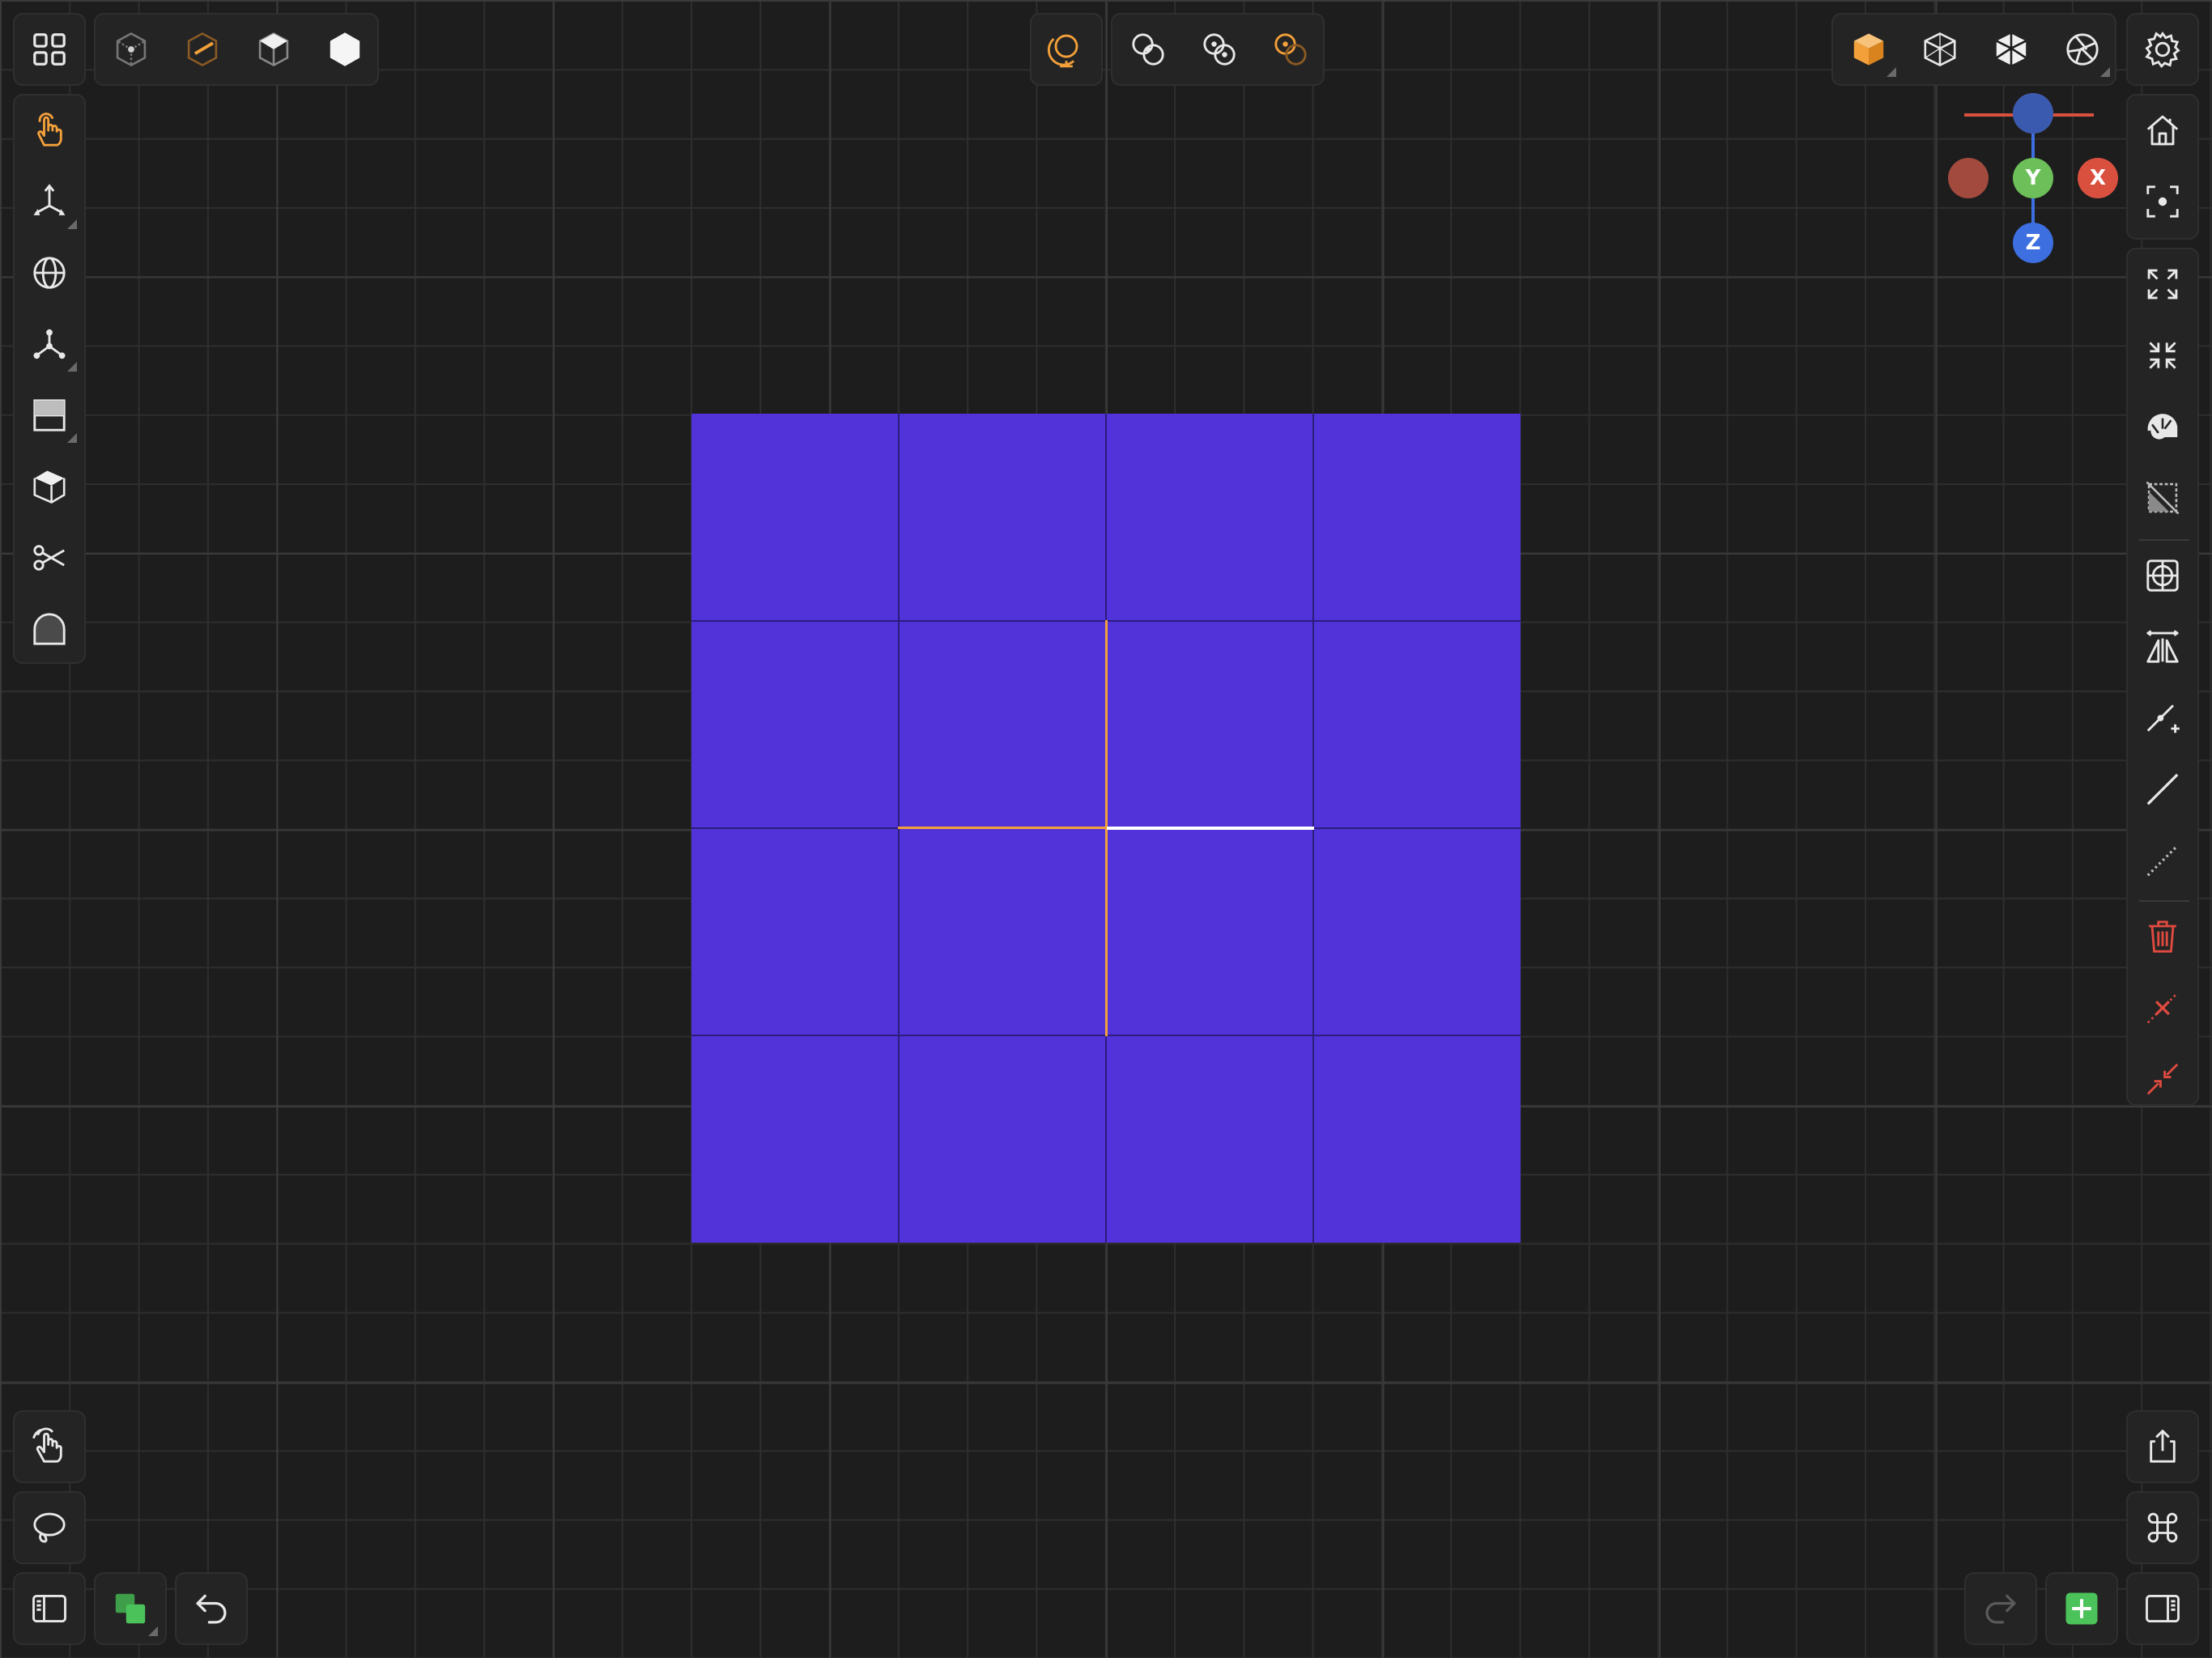  I want to click on move-gizmo-icon, so click(49, 199).